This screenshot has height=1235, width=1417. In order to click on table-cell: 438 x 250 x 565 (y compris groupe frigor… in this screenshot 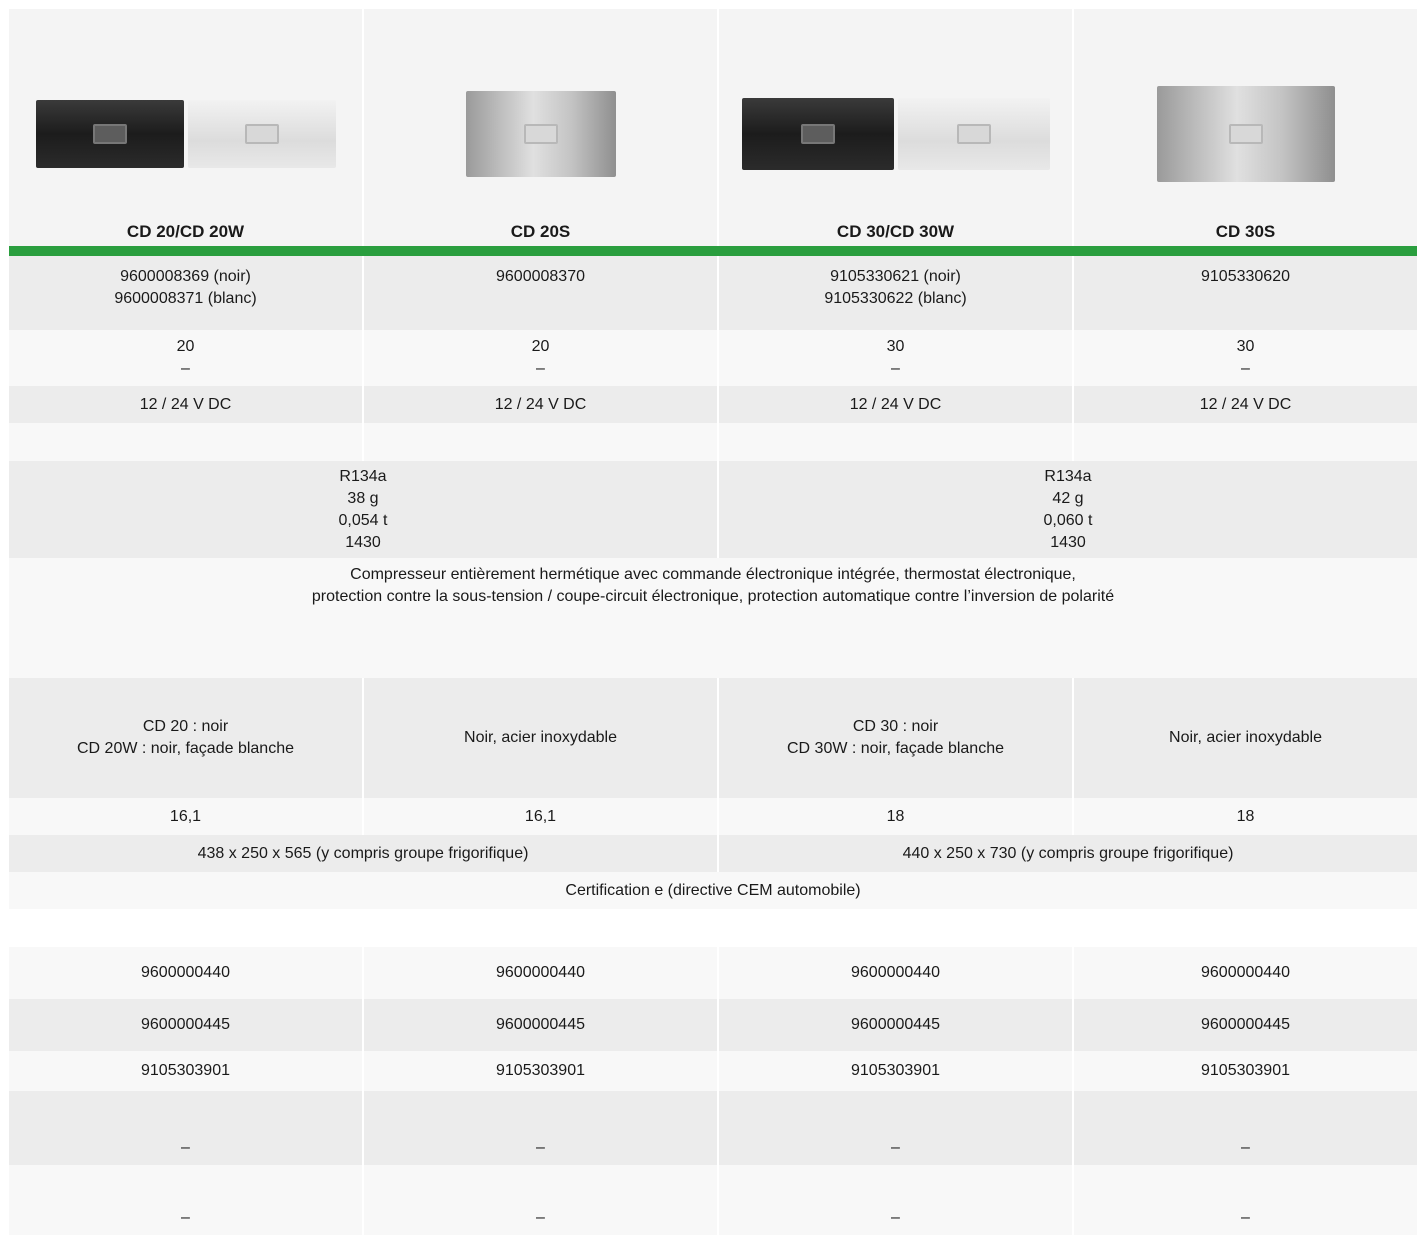, I will do `click(363, 853)`.